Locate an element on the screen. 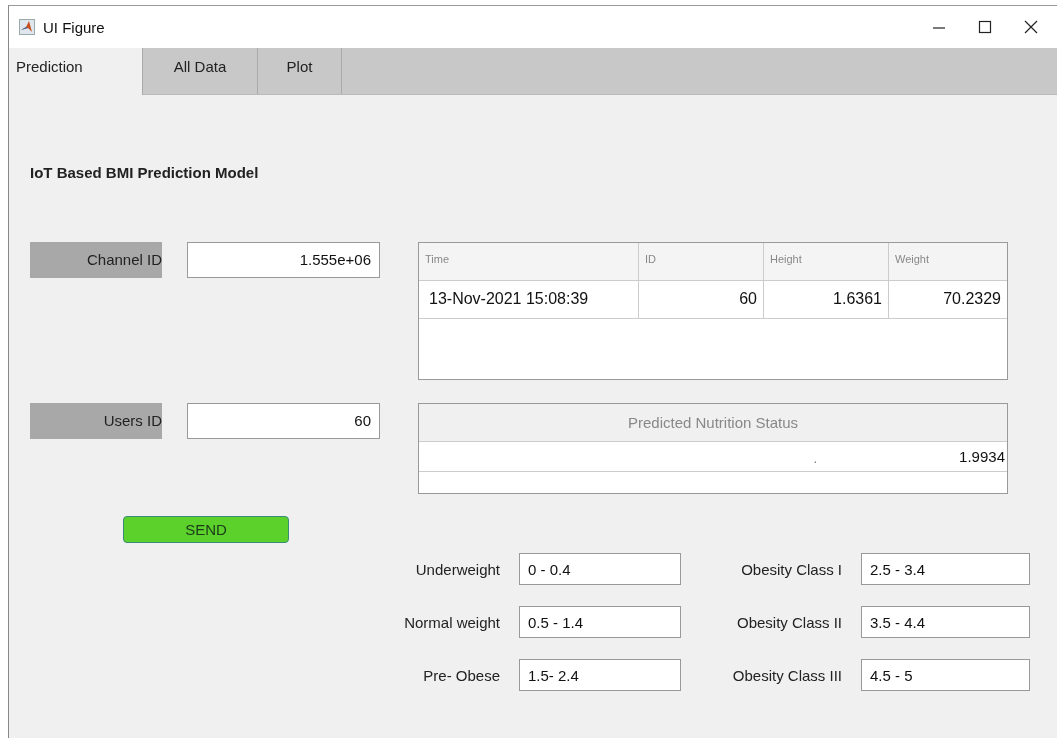 The width and height of the screenshot is (1057, 738). column-header: Height is located at coordinates (826, 261).